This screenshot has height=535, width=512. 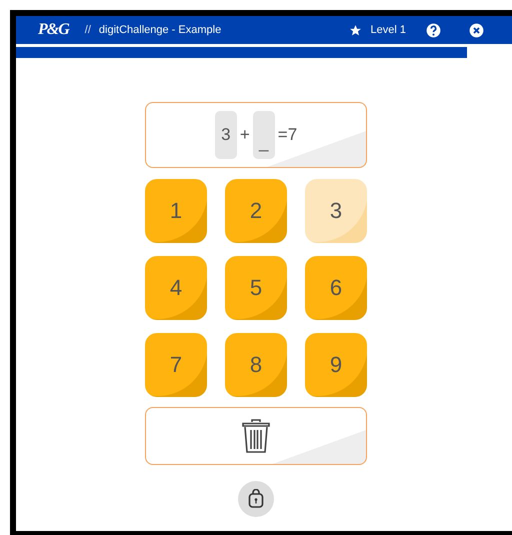 I want to click on digit-key: 1, so click(x=176, y=211).